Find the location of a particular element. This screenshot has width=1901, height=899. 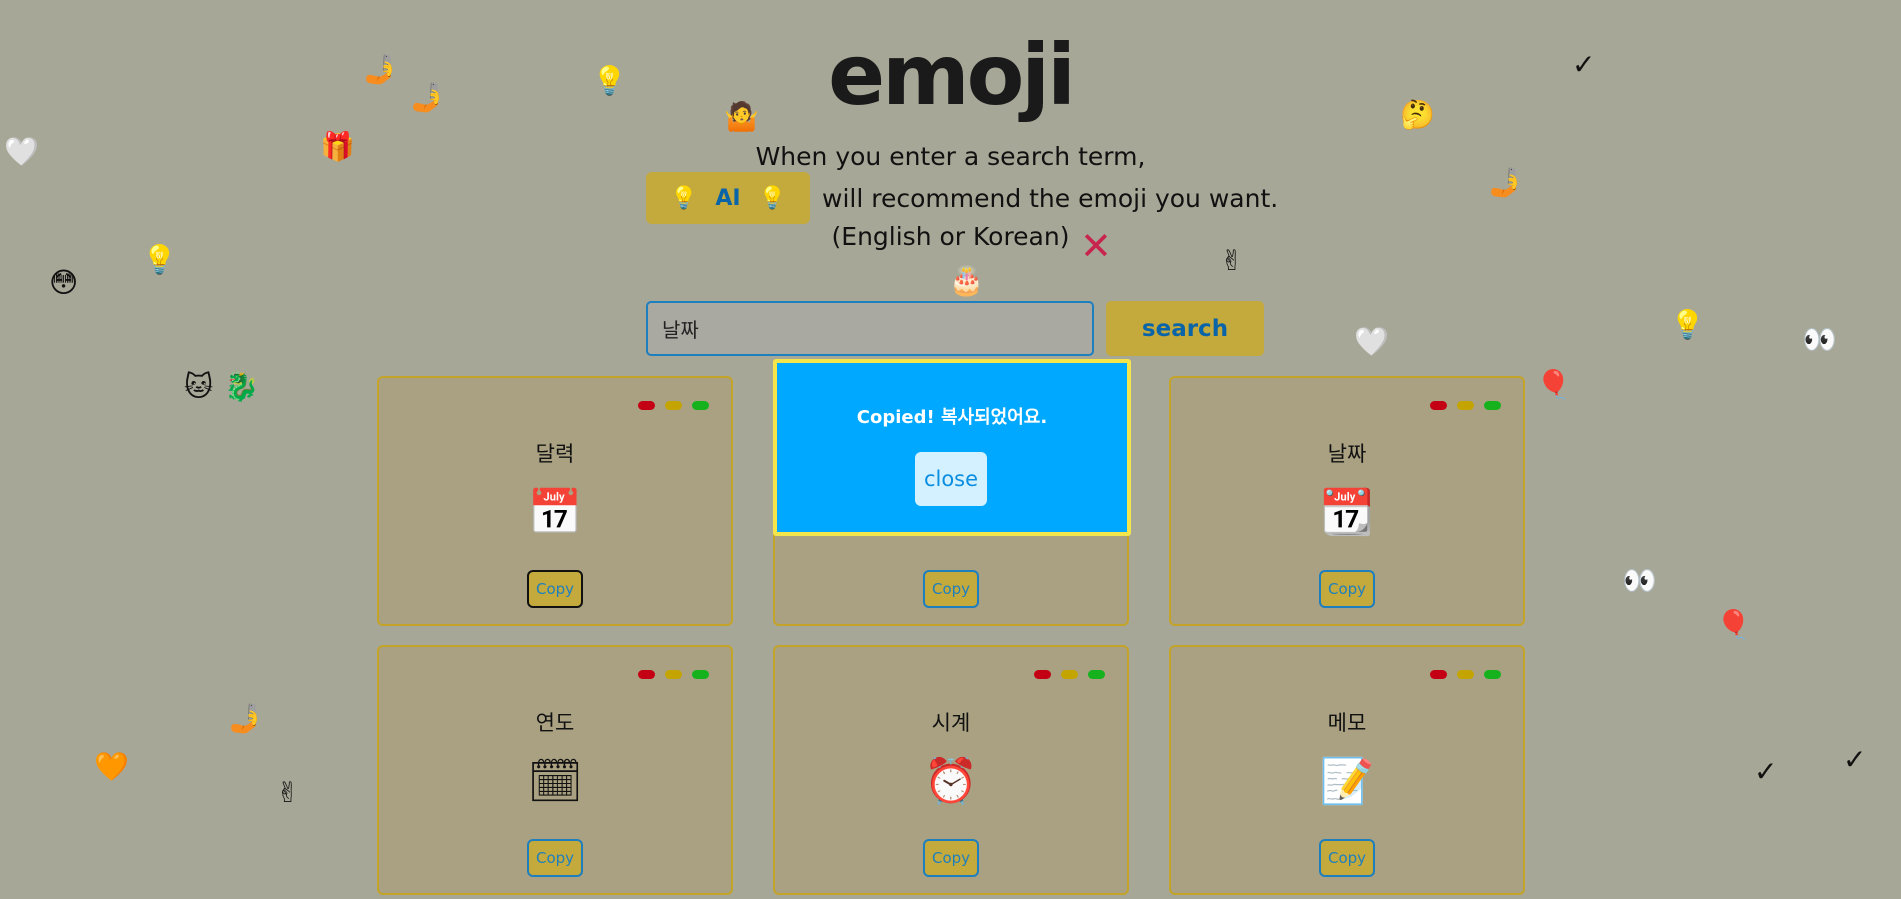

shrug-icon: 🤷 is located at coordinates (741, 116).